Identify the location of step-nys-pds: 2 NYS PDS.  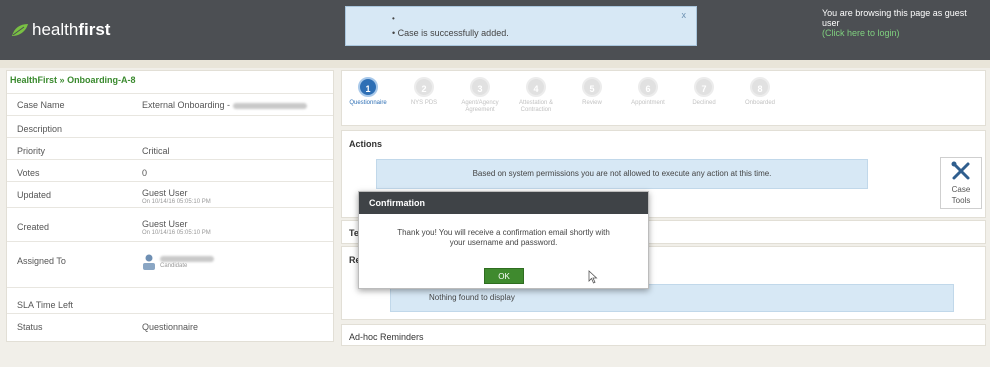
(424, 92).